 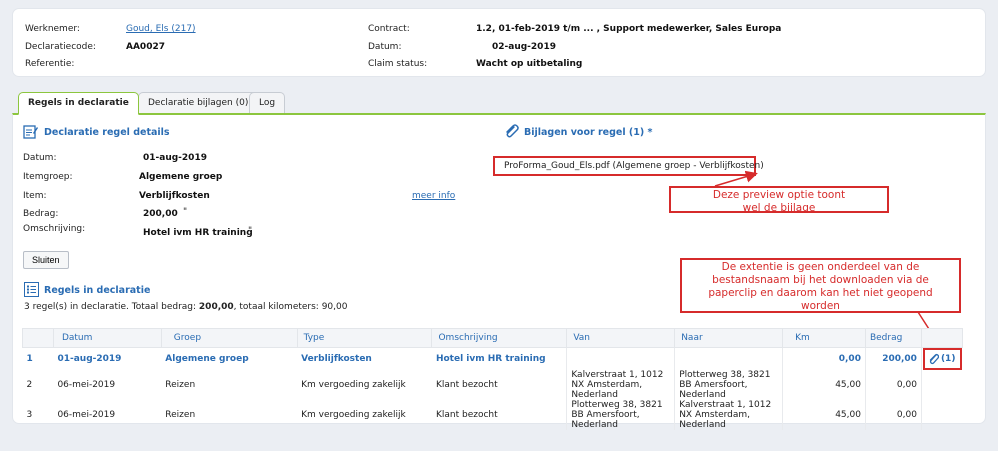 What do you see at coordinates (948, 359) in the screenshot?
I see `attachment-count: (1)` at bounding box center [948, 359].